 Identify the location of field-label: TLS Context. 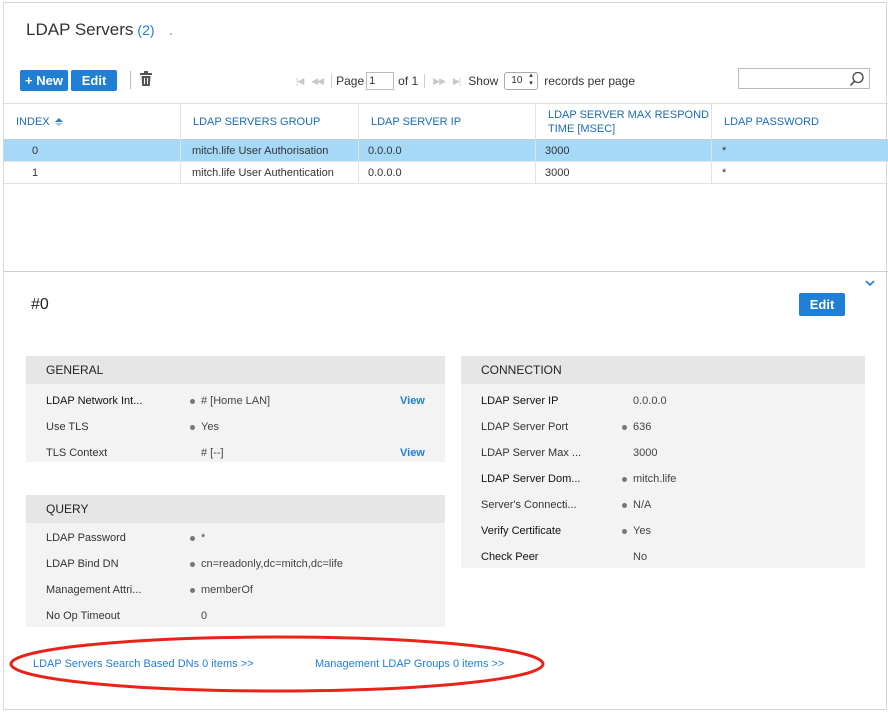
(77, 453).